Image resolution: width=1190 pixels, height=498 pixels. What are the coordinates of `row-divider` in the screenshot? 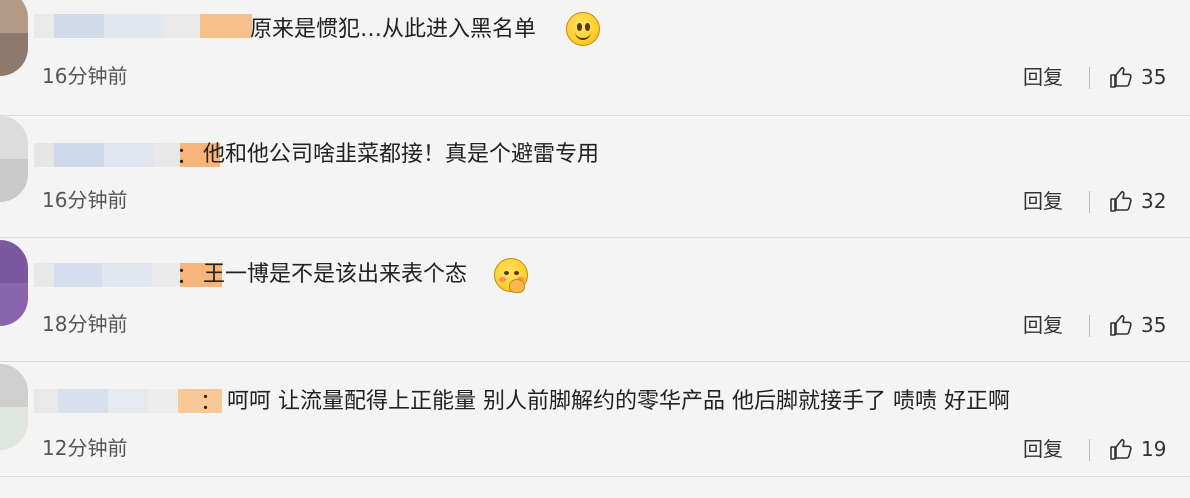 It's located at (595, 476).